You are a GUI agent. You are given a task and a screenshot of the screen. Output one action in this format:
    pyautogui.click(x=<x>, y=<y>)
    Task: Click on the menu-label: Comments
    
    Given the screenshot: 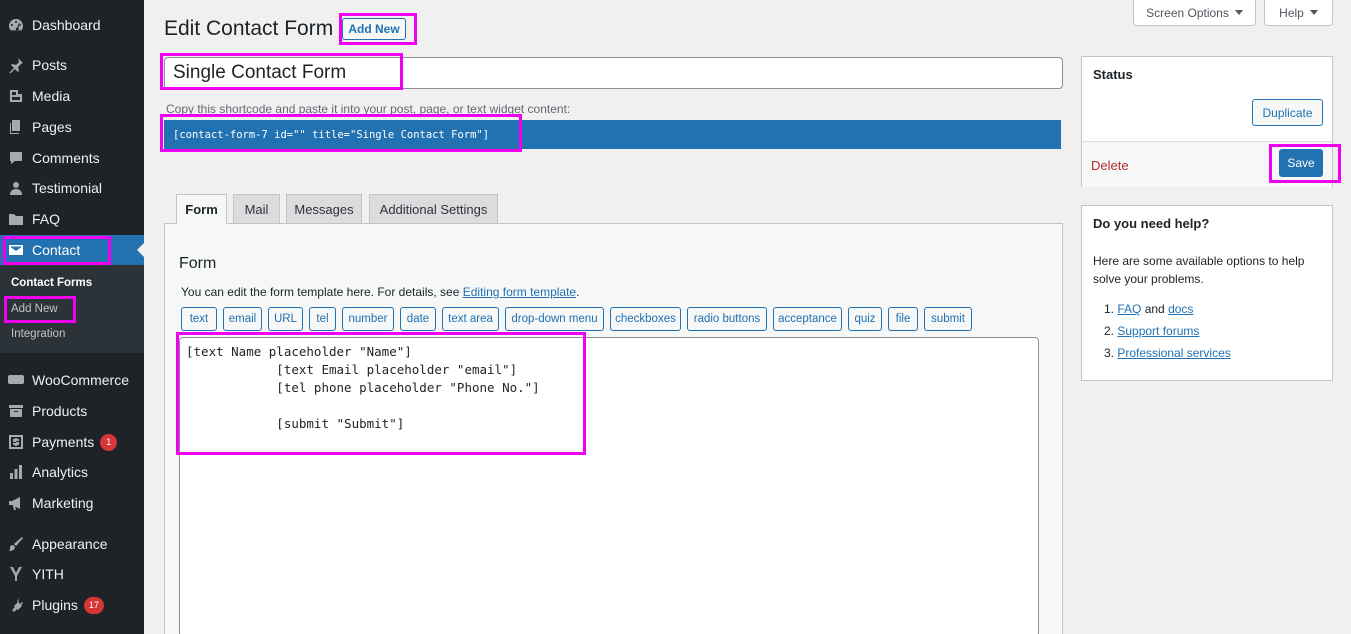 What is the action you would take?
    pyautogui.click(x=66, y=158)
    